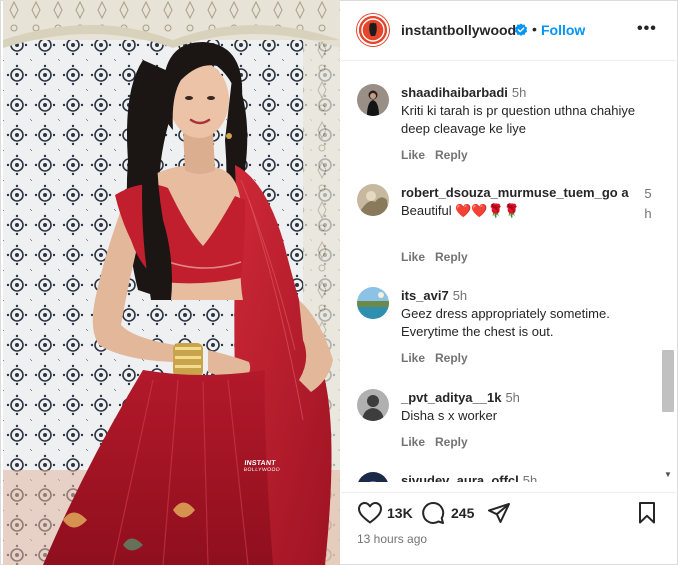 This screenshot has height=565, width=678. Describe the element at coordinates (647, 513) in the screenshot. I see `bookmark-icon` at that location.